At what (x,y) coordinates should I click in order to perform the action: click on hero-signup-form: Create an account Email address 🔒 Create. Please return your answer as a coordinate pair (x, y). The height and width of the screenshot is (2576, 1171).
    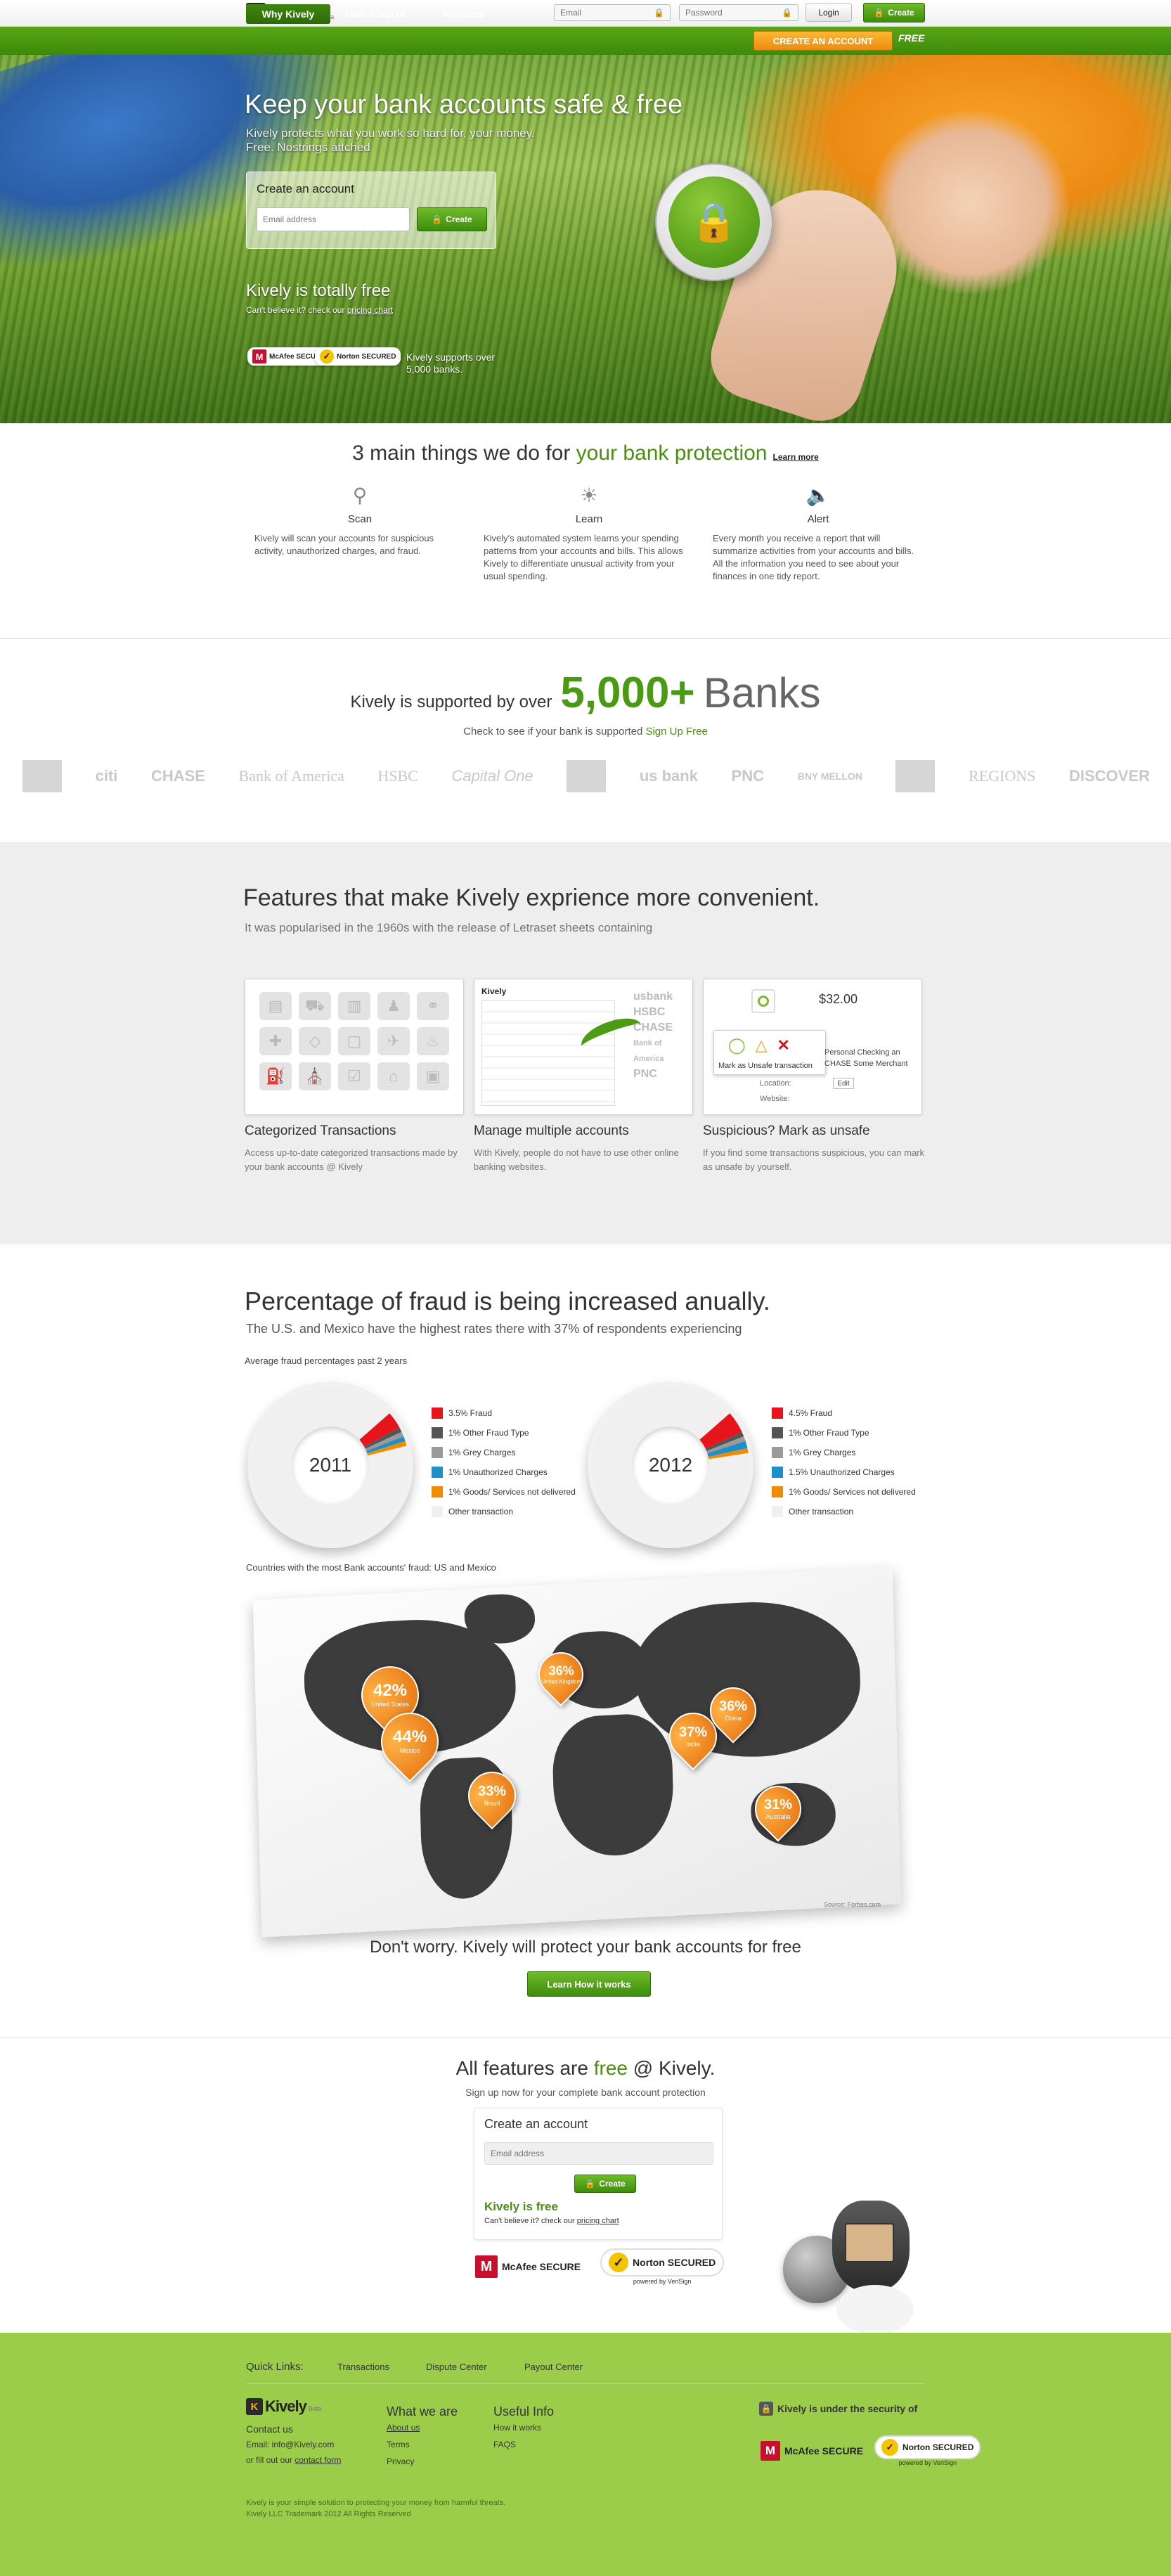
    Looking at the image, I should click on (371, 210).